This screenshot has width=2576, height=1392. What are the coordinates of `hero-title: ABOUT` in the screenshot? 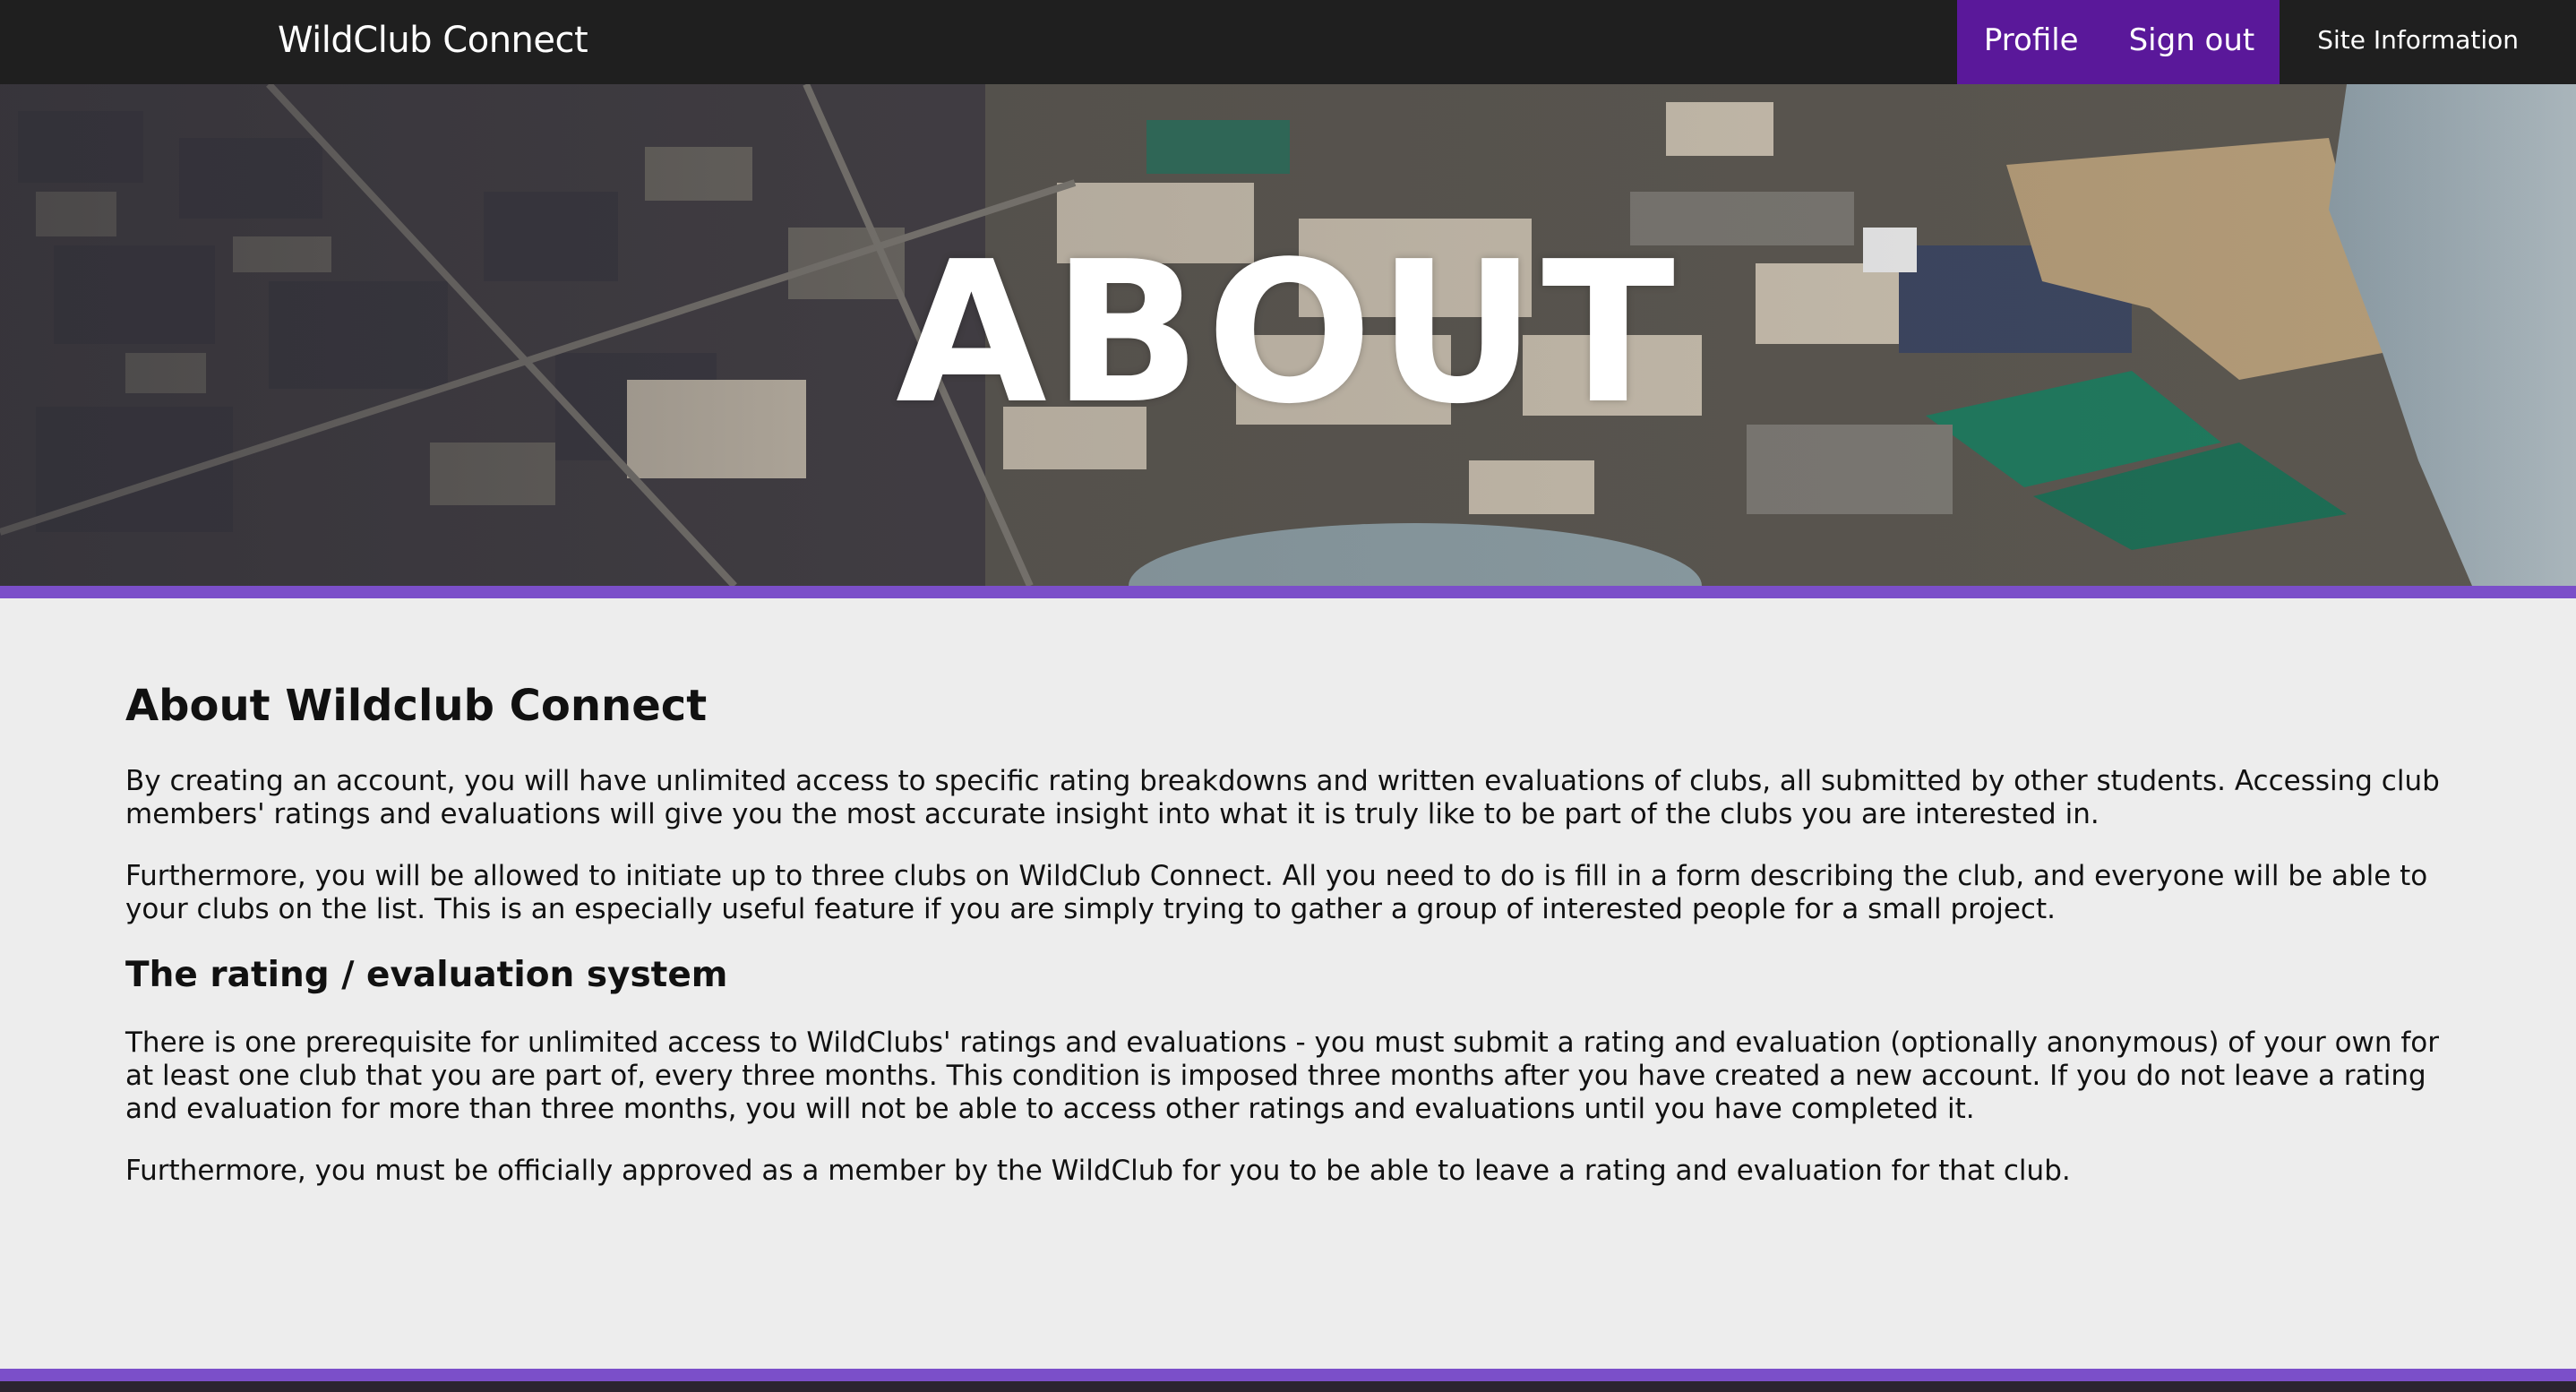 It's located at (1288, 333).